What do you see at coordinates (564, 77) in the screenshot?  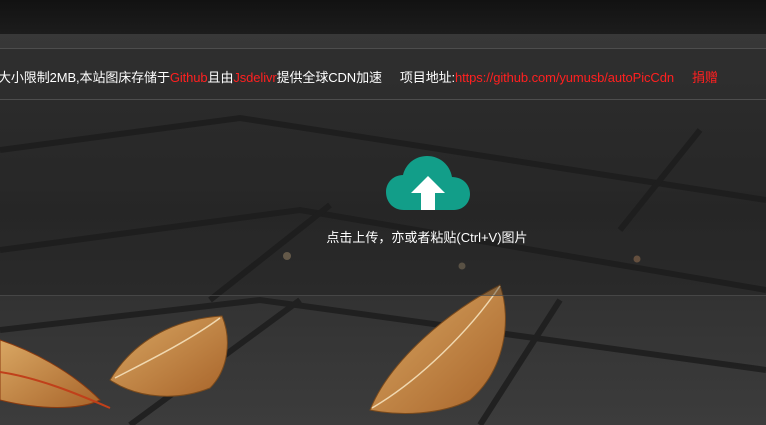 I see `project-url-link: https://github.com/yumusb/autoPicCdn` at bounding box center [564, 77].